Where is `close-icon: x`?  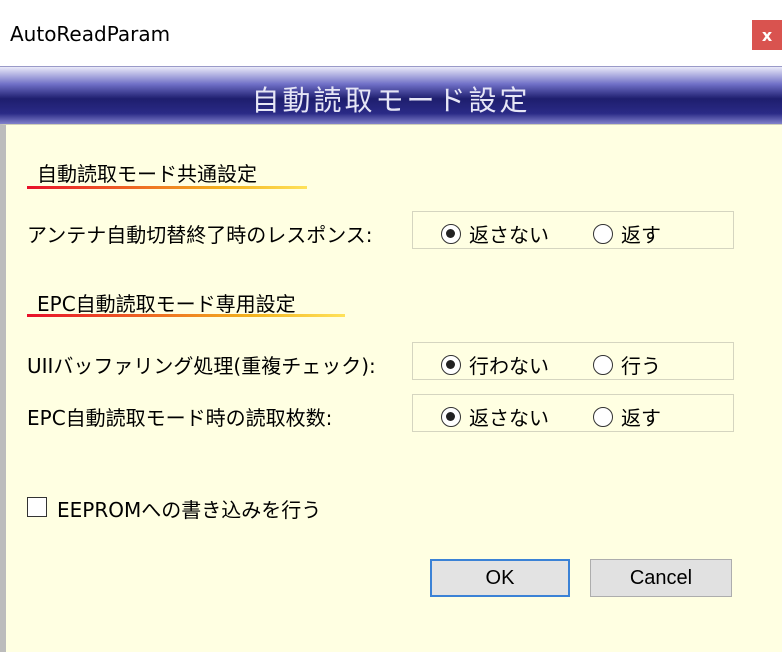
close-icon: x is located at coordinates (767, 35).